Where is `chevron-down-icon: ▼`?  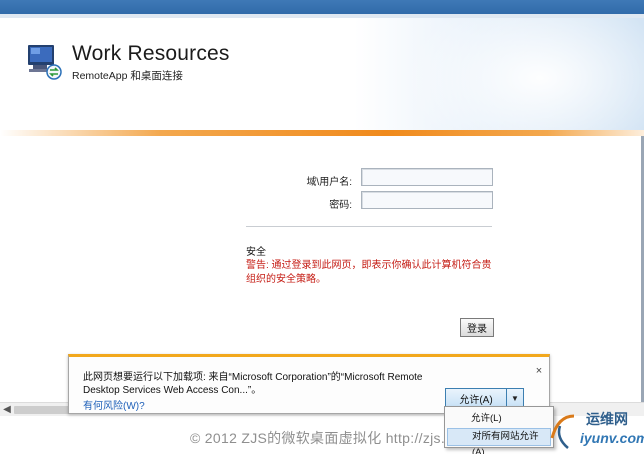 chevron-down-icon: ▼ is located at coordinates (515, 398).